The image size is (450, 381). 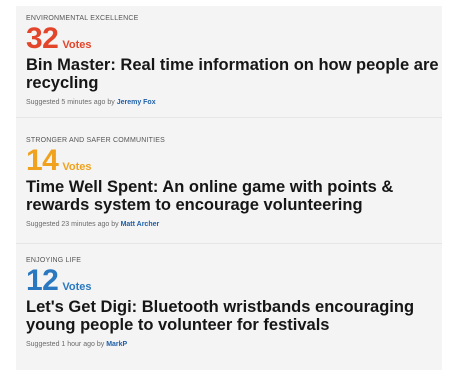 What do you see at coordinates (42, 280) in the screenshot?
I see `vote-number: 12` at bounding box center [42, 280].